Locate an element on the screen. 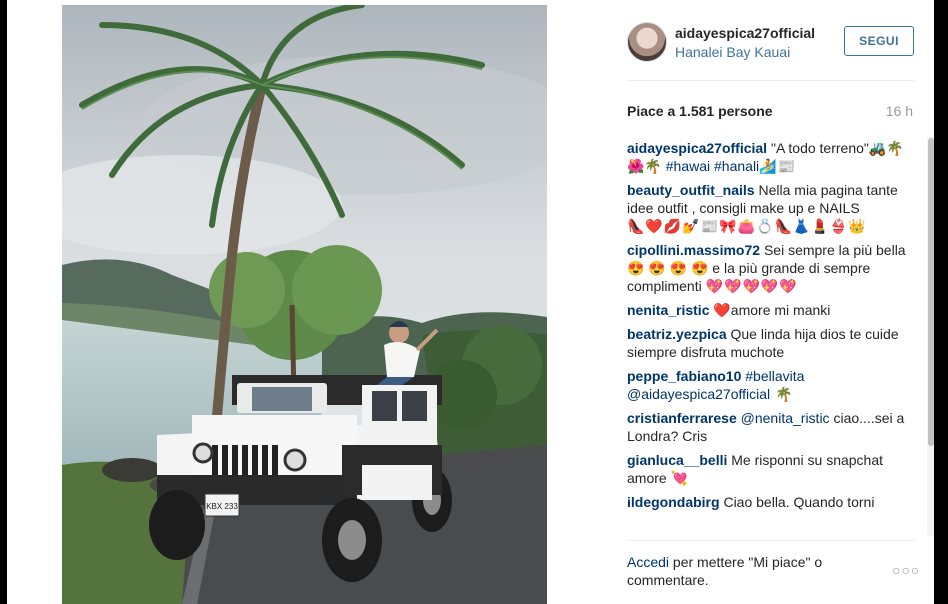  comment-author: beatriz.yezpica is located at coordinates (677, 334).